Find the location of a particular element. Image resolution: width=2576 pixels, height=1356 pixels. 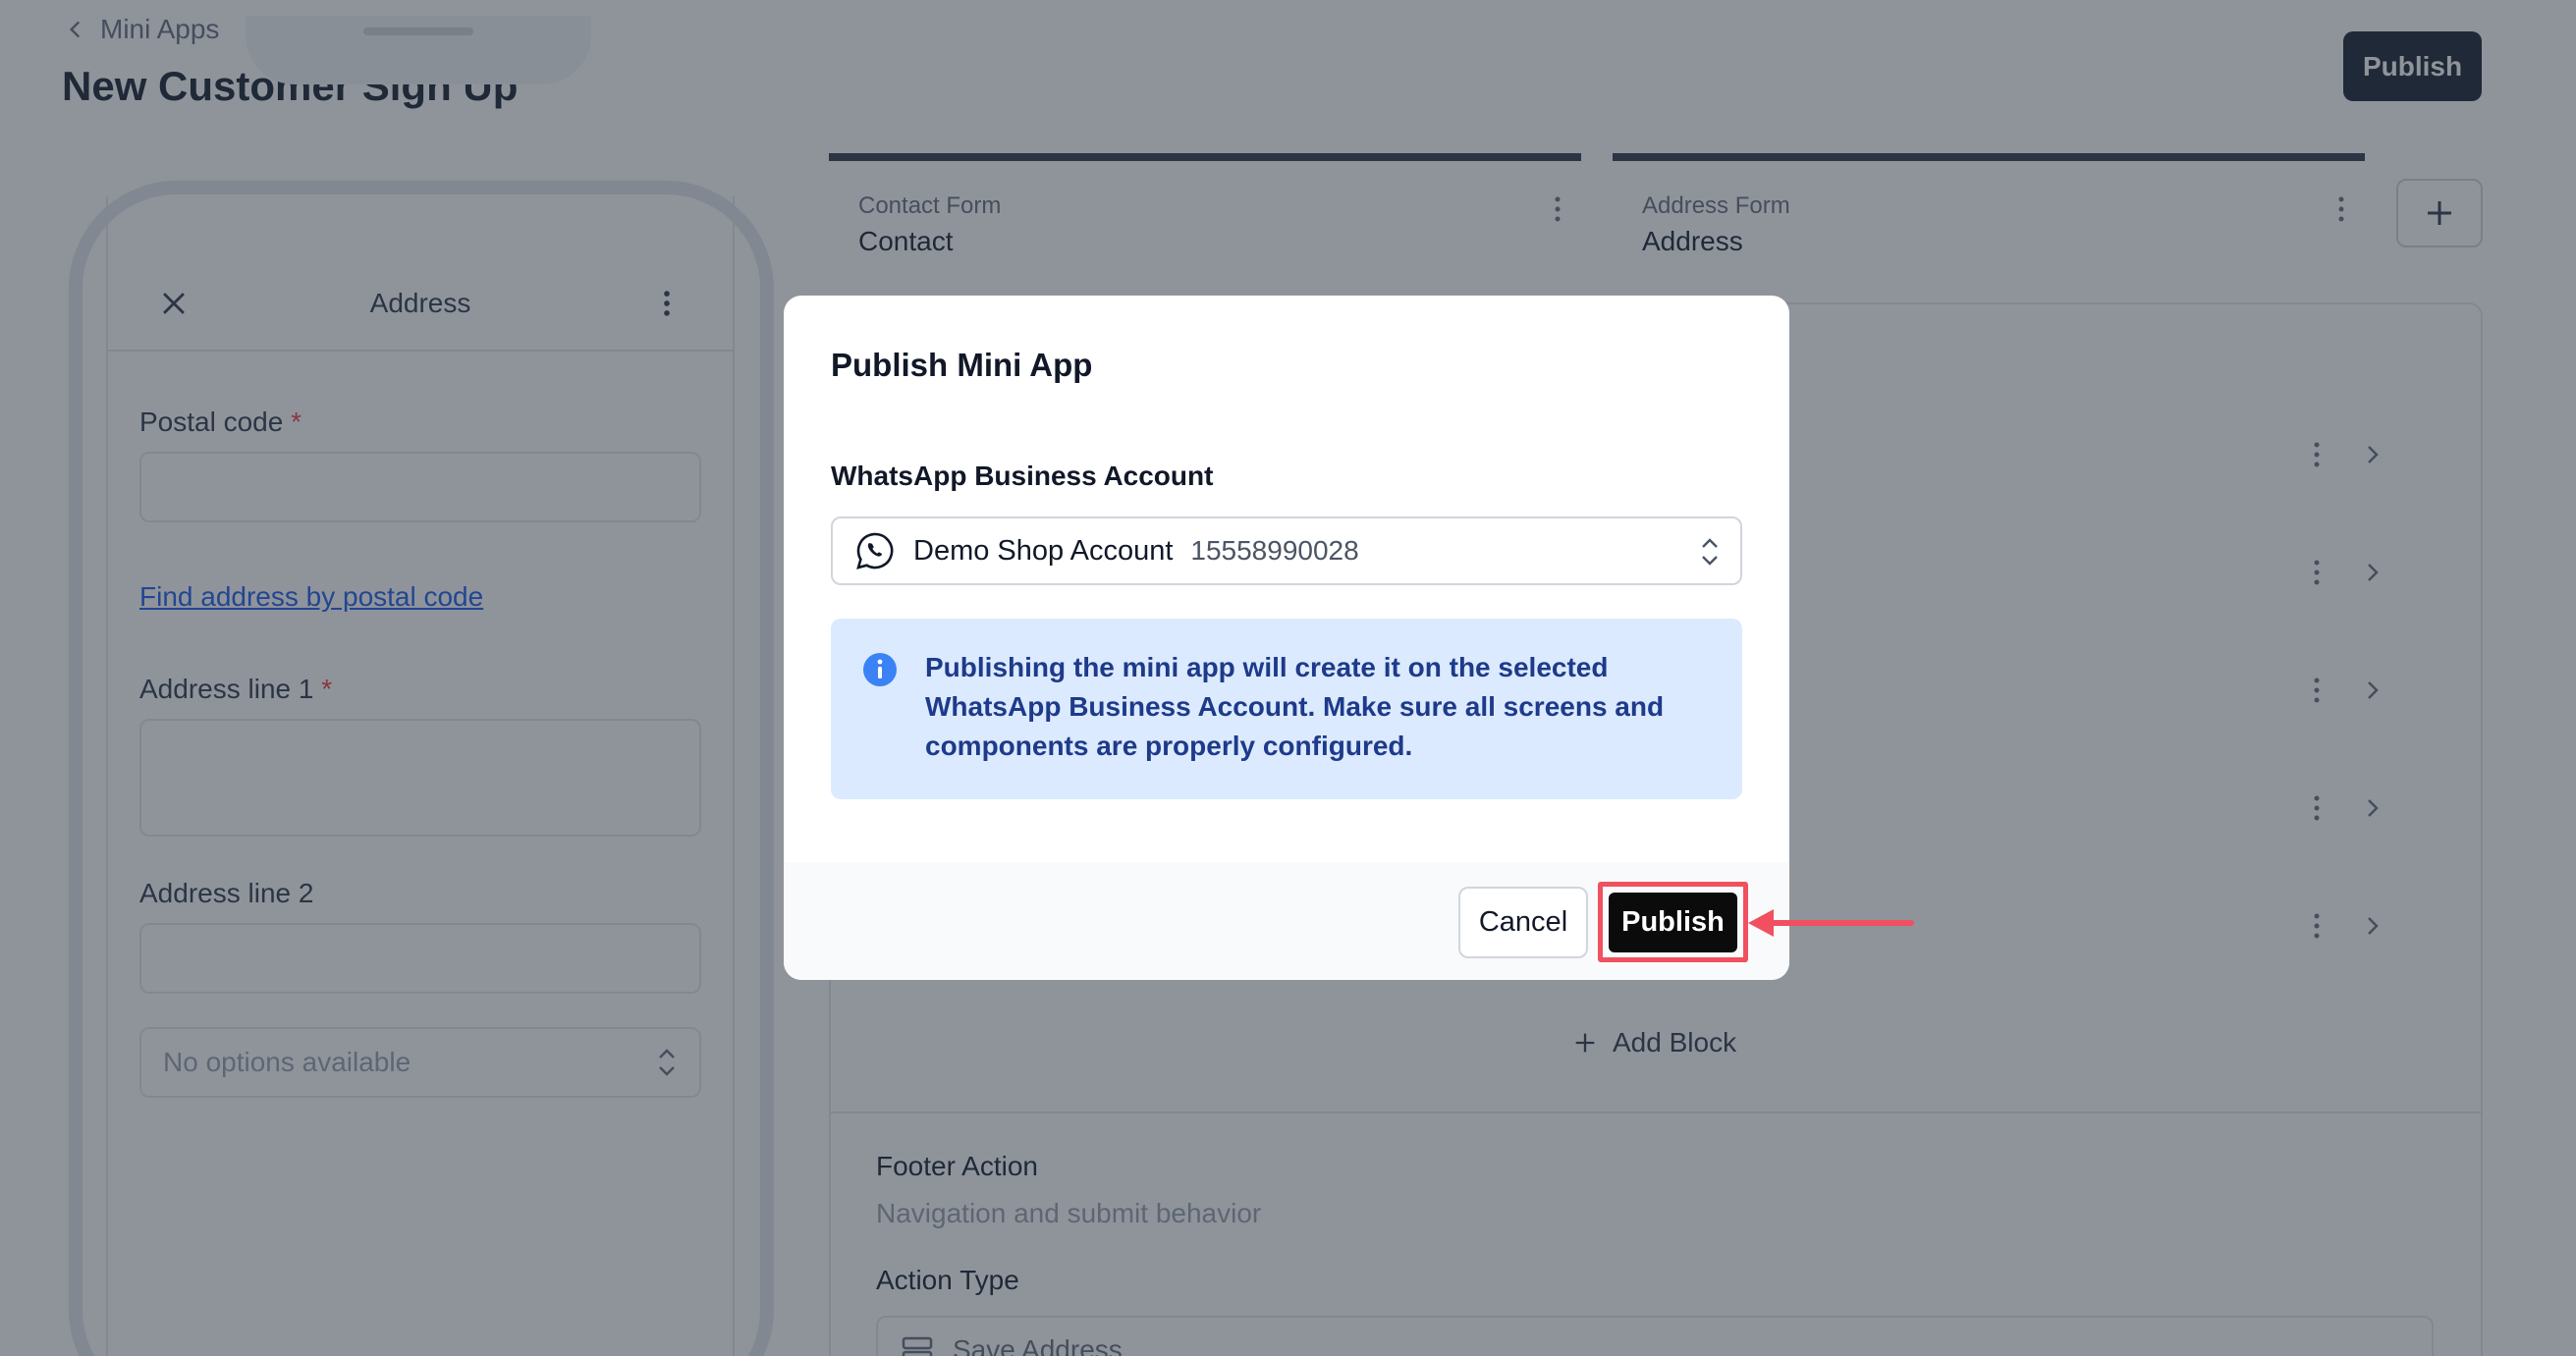

publish-button: Publish is located at coordinates (1673, 922).